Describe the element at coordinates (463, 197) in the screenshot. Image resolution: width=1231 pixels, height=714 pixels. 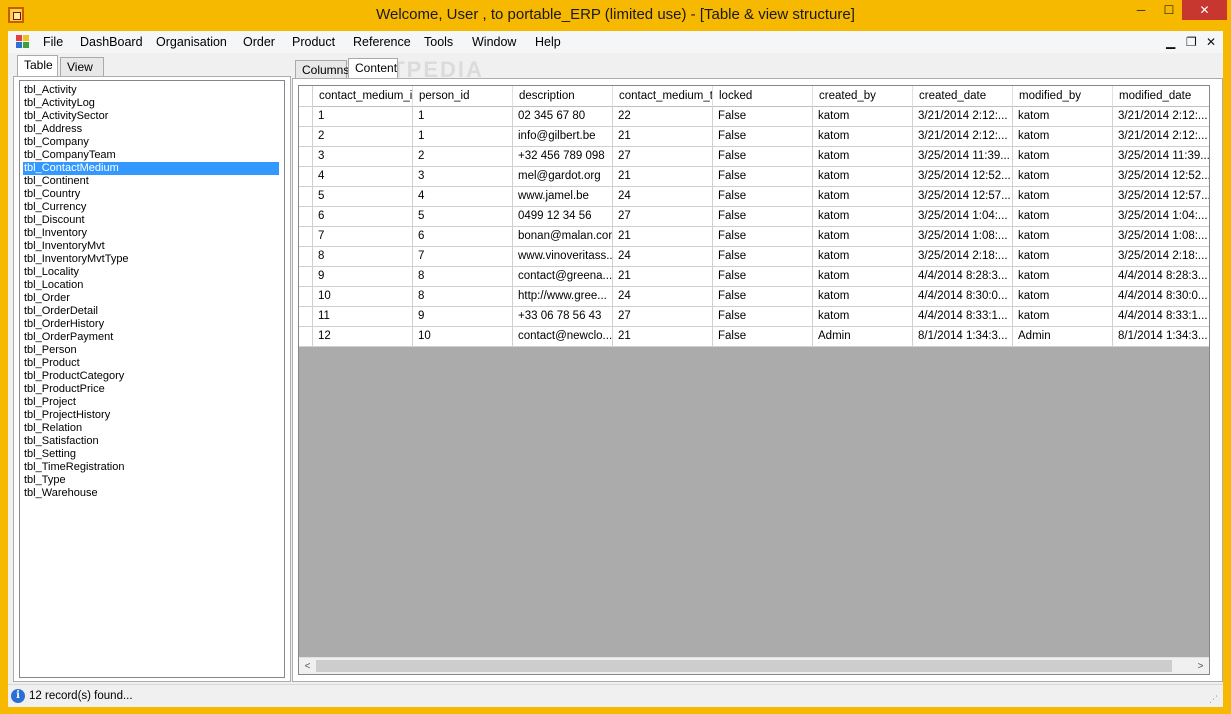
I see `table-cell: 4` at that location.